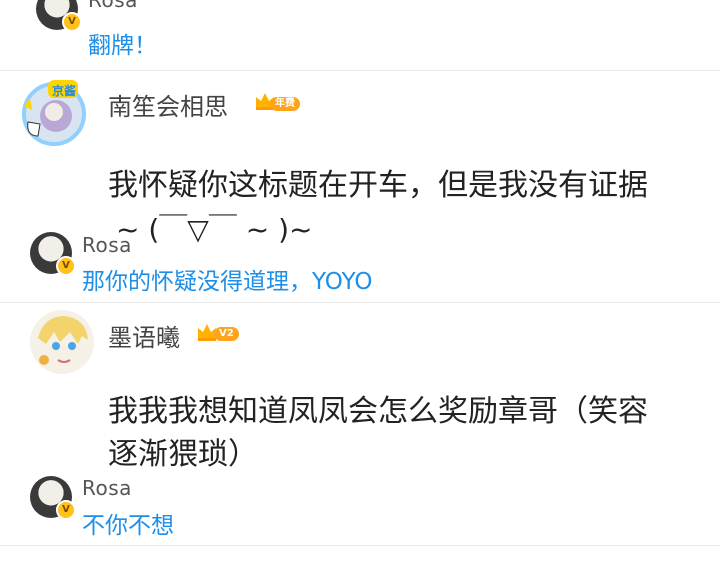  I want to click on reply-avatar-rosa-2: V, so click(53, 254).